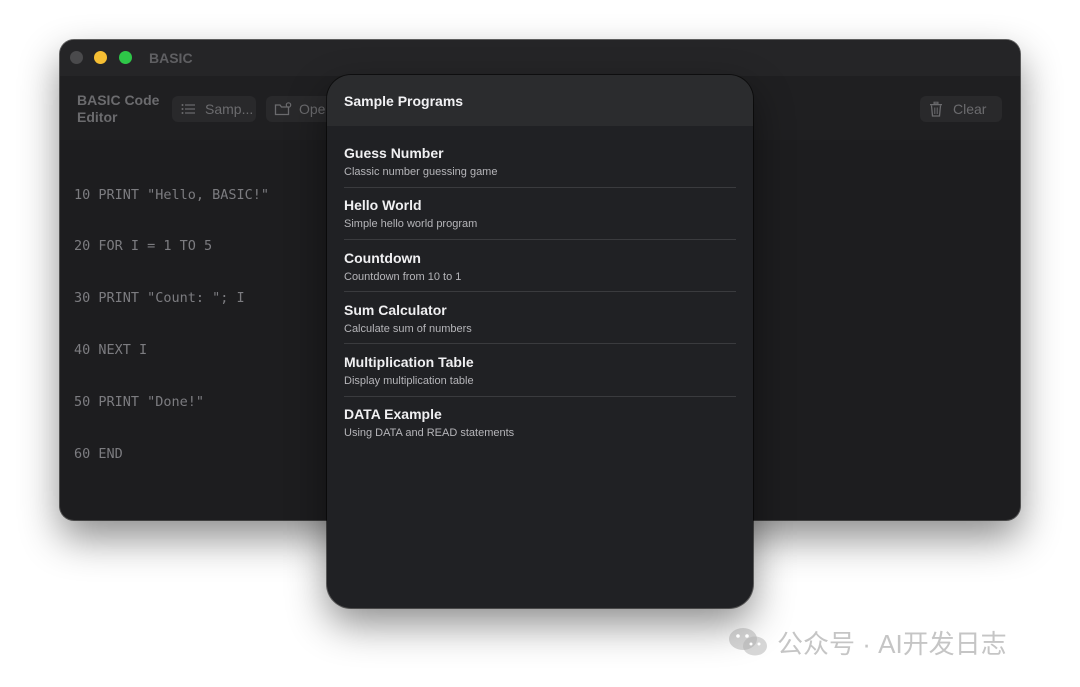 This screenshot has width=1080, height=687. Describe the element at coordinates (395, 309) in the screenshot. I see `program-name: Sum Calculator` at that location.